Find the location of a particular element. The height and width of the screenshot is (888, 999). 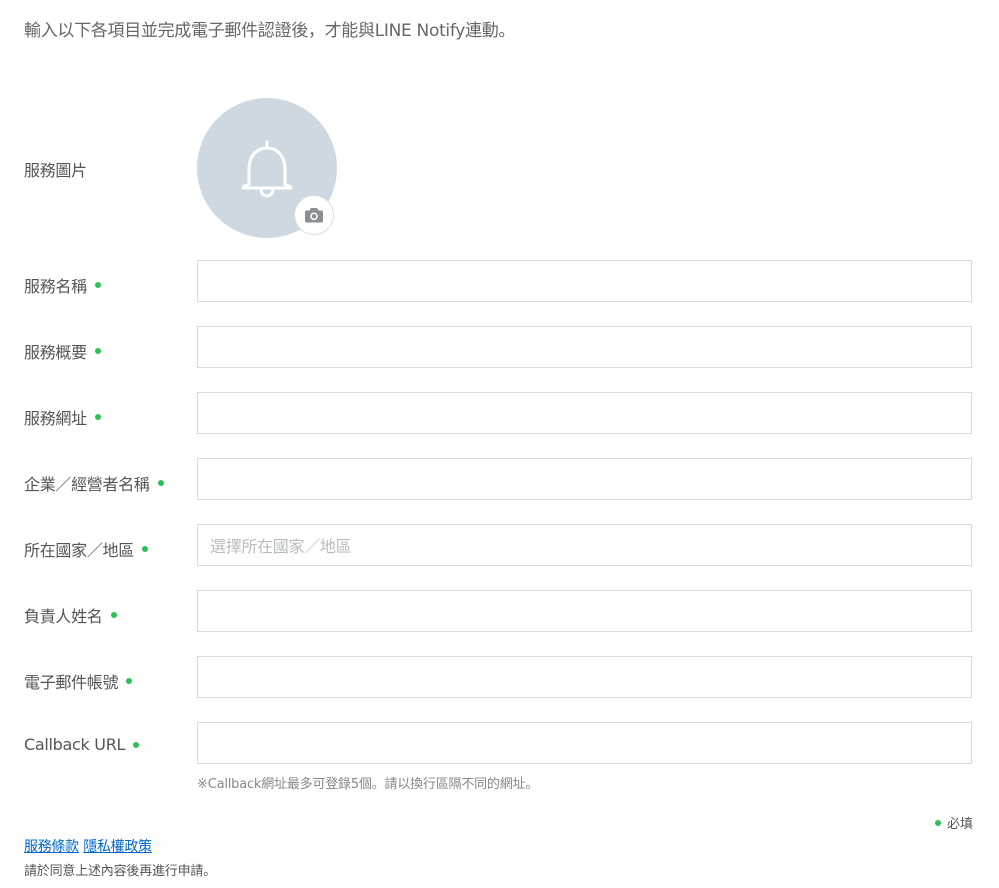

policy-links: 服務條款 隱私權政策 is located at coordinates (88, 846).